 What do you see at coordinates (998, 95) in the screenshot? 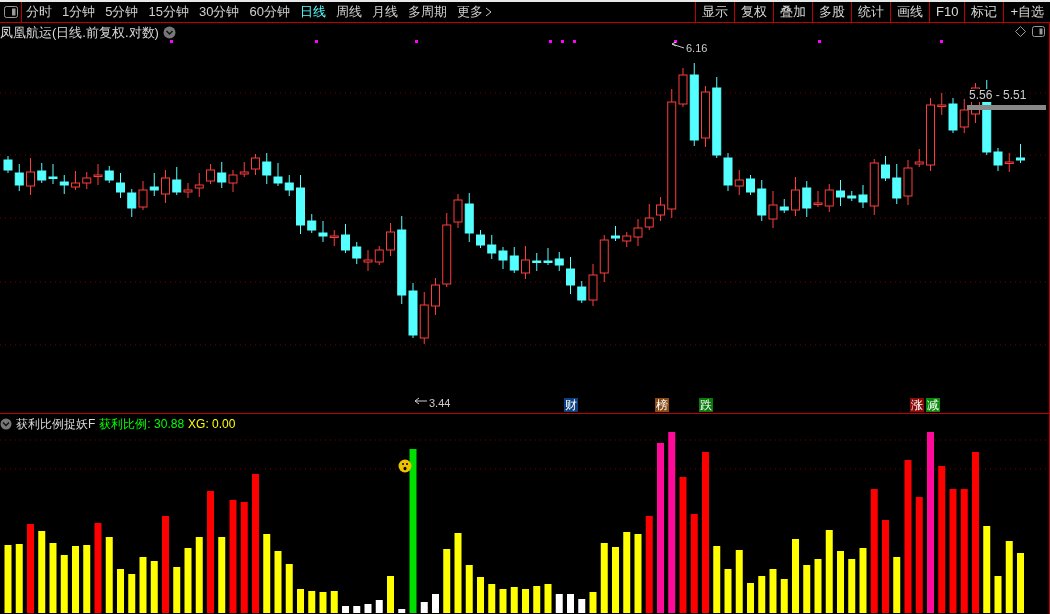
I see `price-range-label: 5.56 - 5.51` at bounding box center [998, 95].